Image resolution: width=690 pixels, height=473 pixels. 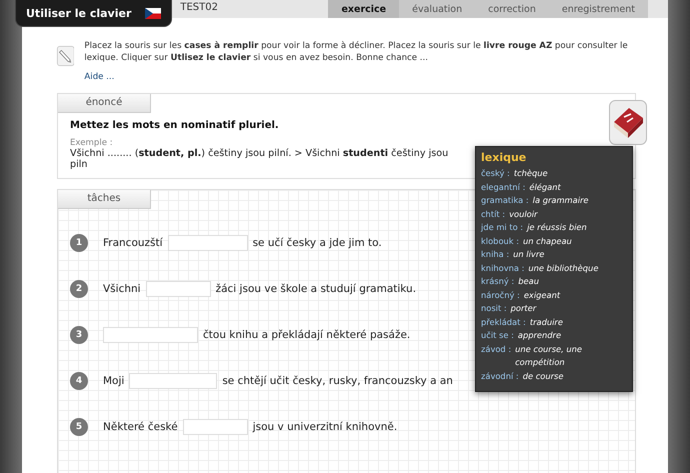 What do you see at coordinates (437, 9) in the screenshot?
I see `step-tab: évaluation` at bounding box center [437, 9].